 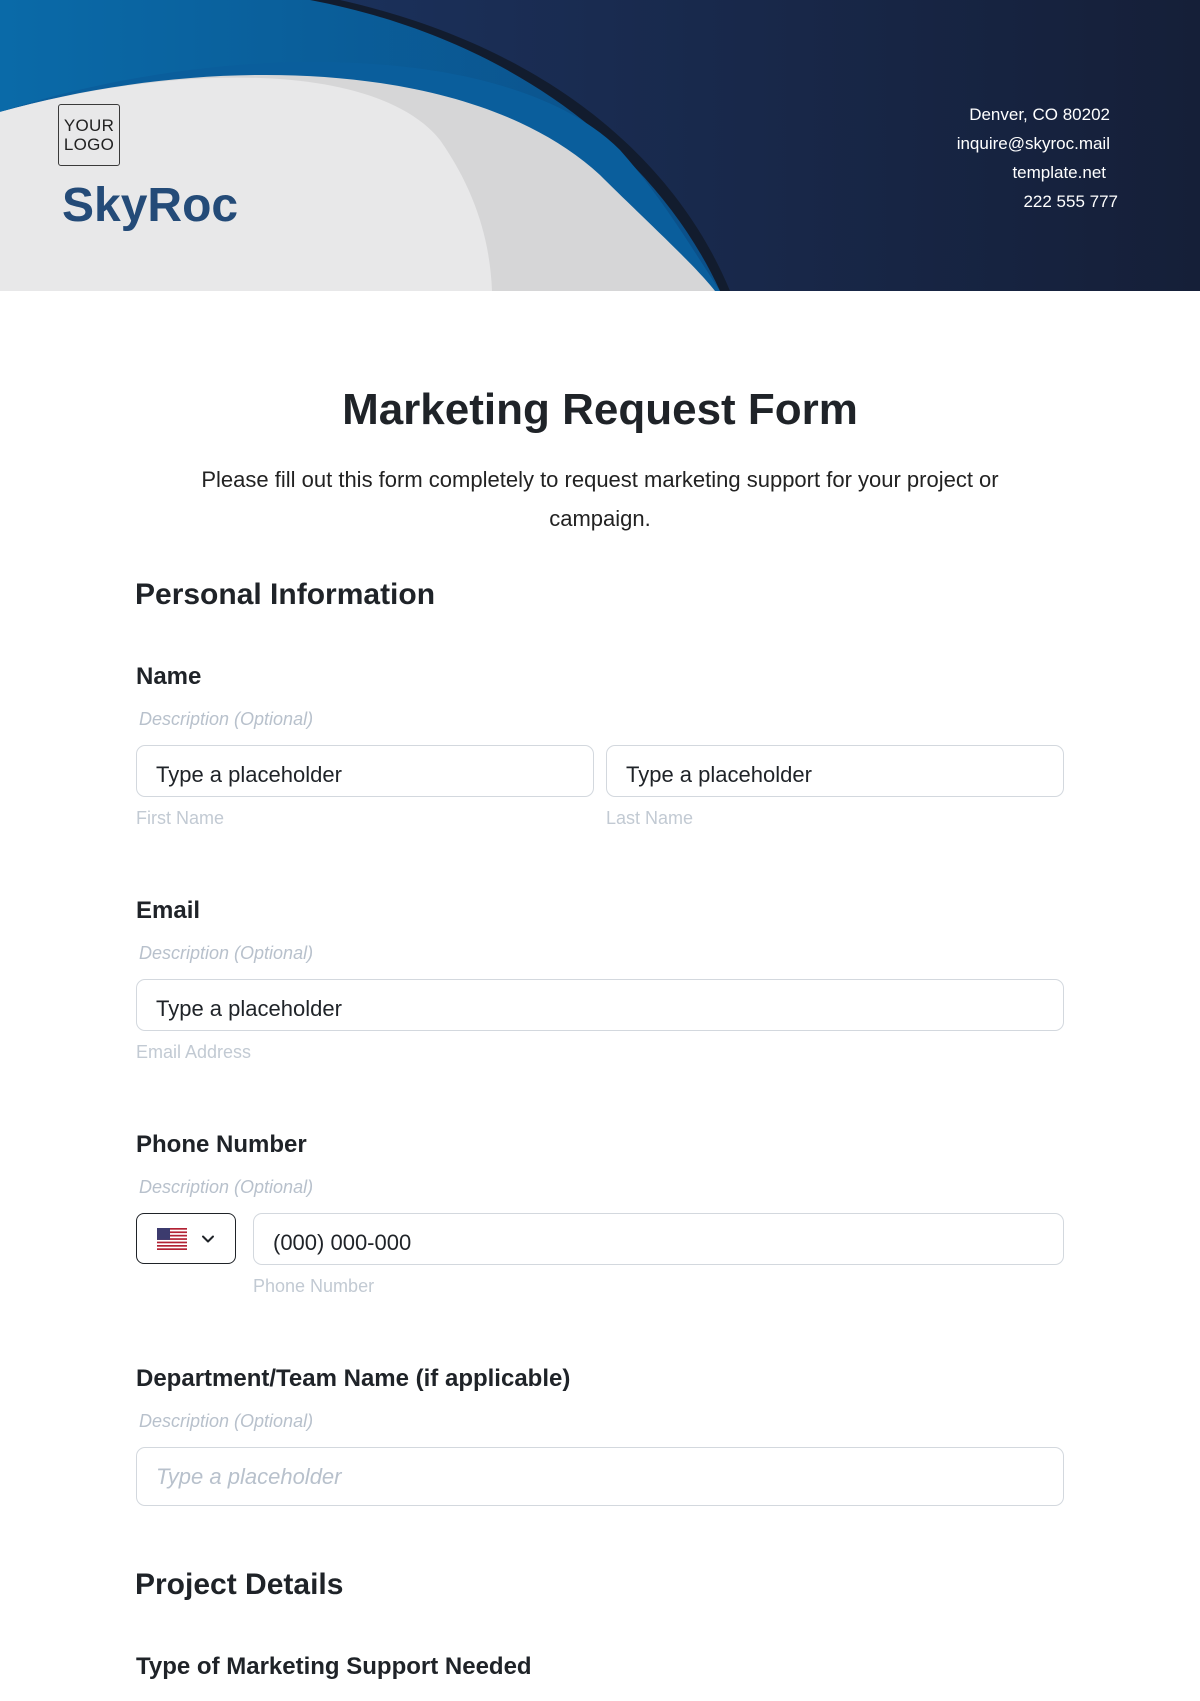 I want to click on section-heading-personal: Personal Information, so click(x=285, y=594).